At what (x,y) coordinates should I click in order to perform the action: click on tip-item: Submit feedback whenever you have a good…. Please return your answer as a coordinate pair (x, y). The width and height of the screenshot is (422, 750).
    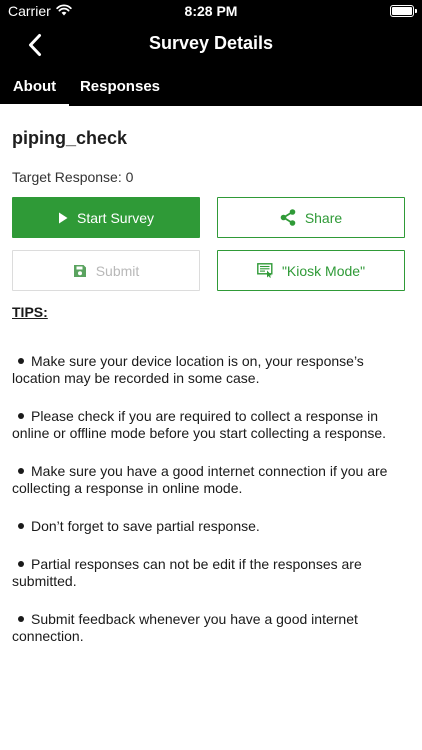
    Looking at the image, I should click on (212, 628).